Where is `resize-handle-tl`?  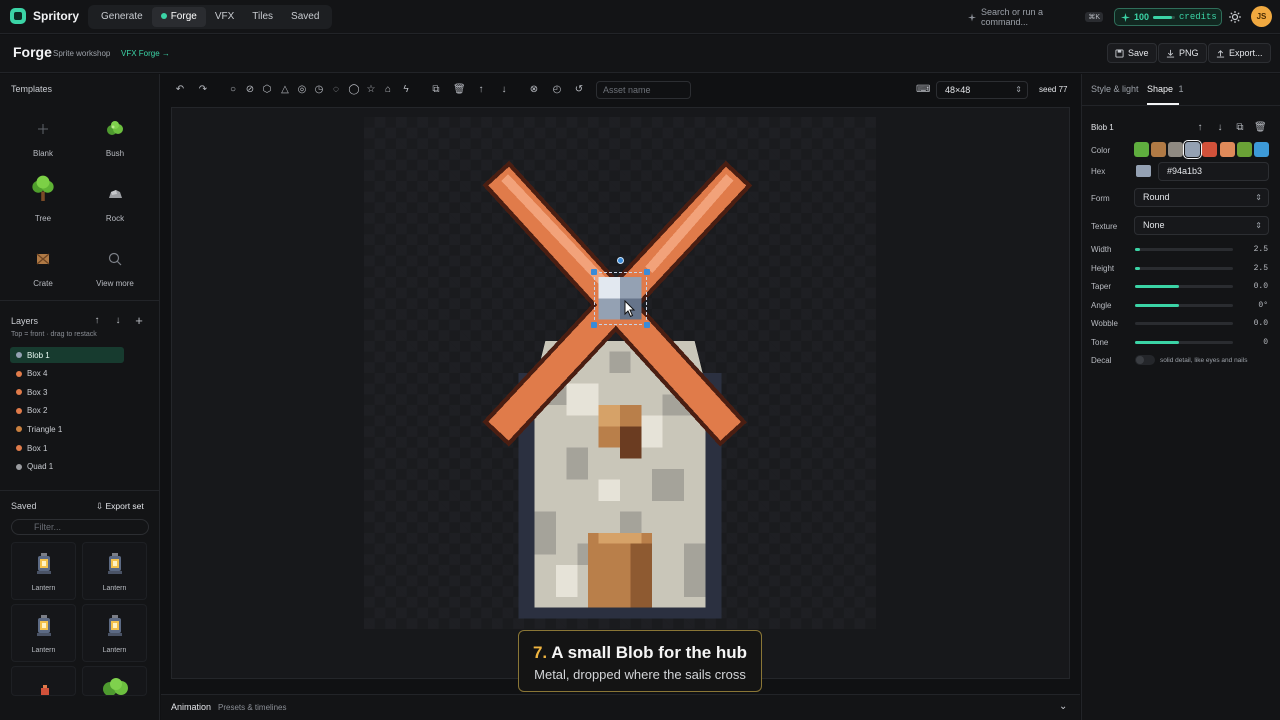 resize-handle-tl is located at coordinates (594, 272).